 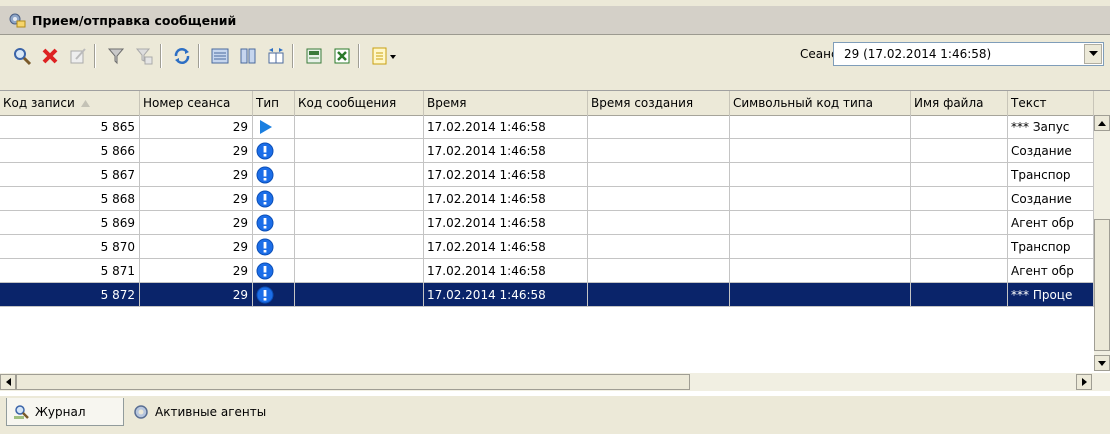 I want to click on session-select: 29 (17.02.2014 1:46:58), so click(x=968, y=54).